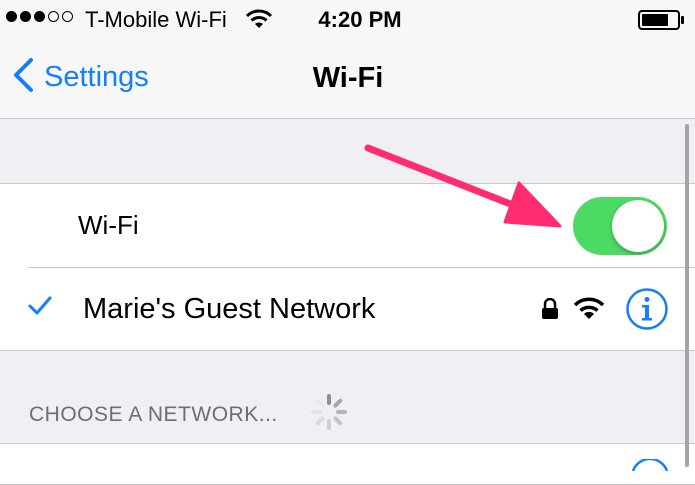  Describe the element at coordinates (156, 19) in the screenshot. I see `carrier-name: T-Mobile Wi-Fi` at that location.